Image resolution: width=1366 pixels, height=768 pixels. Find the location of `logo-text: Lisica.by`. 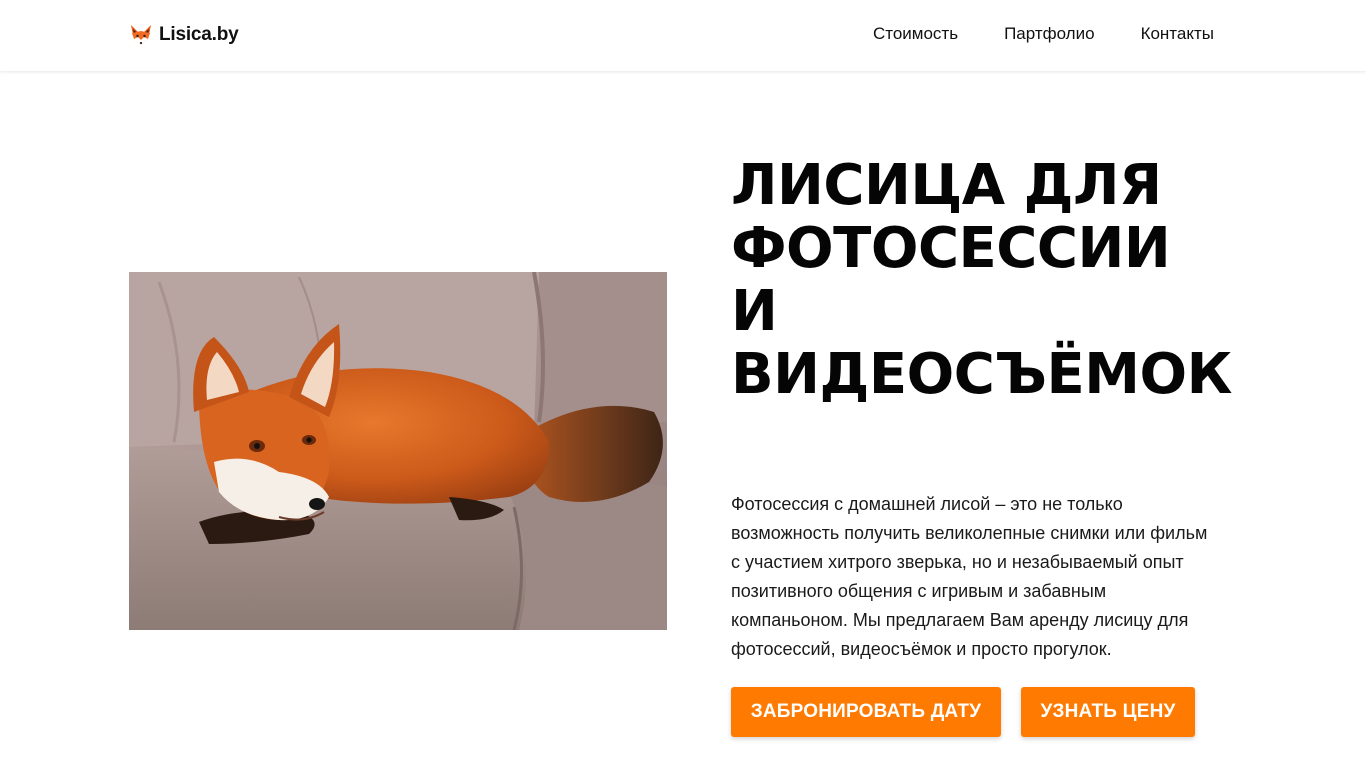

logo-text: Lisica.by is located at coordinates (199, 34).